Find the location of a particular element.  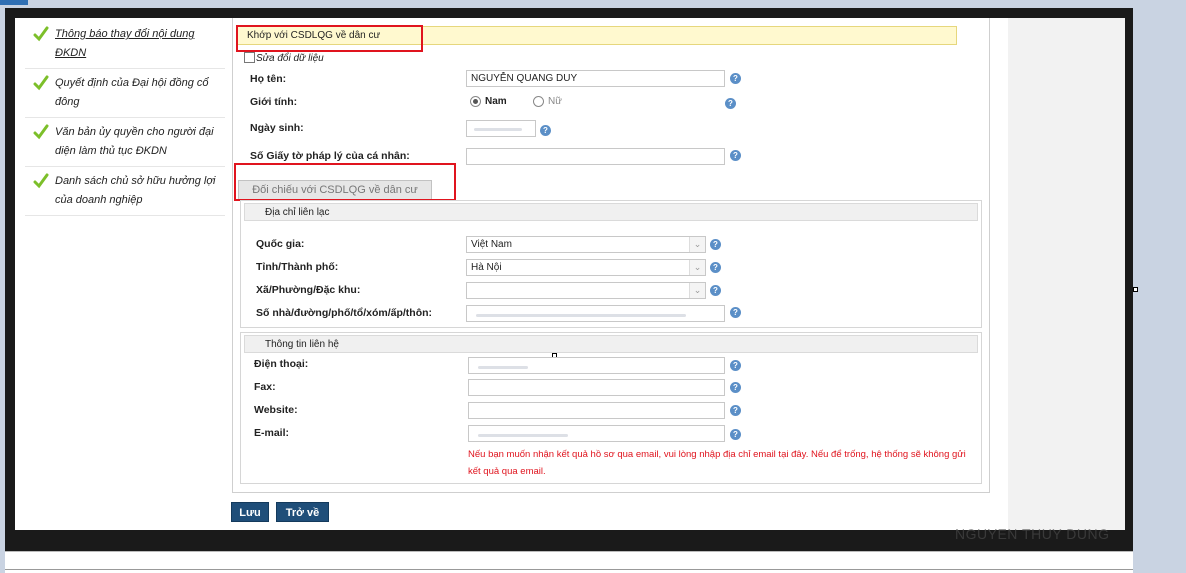

province-select: Hà Nội ⌄ is located at coordinates (586, 267).